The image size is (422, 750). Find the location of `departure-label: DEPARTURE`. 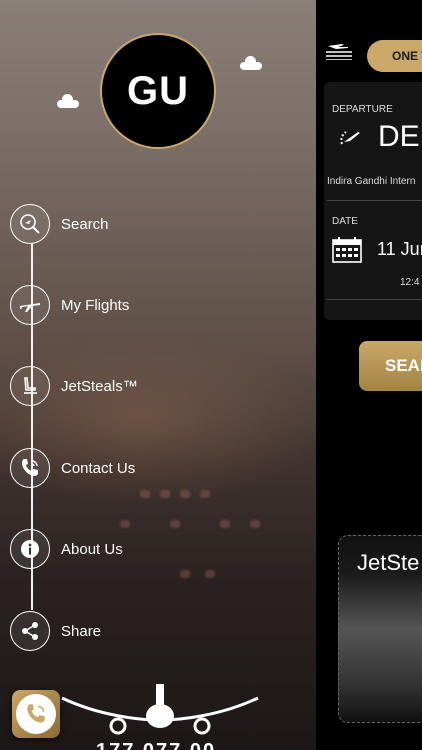

departure-label: DEPARTURE is located at coordinates (362, 109).